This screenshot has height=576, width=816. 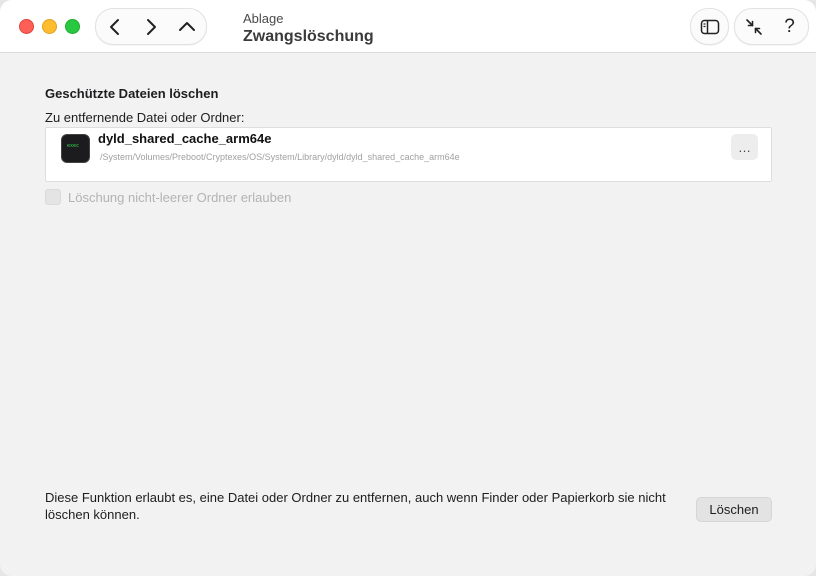 I want to click on chevron-up-icon, so click(x=187, y=26).